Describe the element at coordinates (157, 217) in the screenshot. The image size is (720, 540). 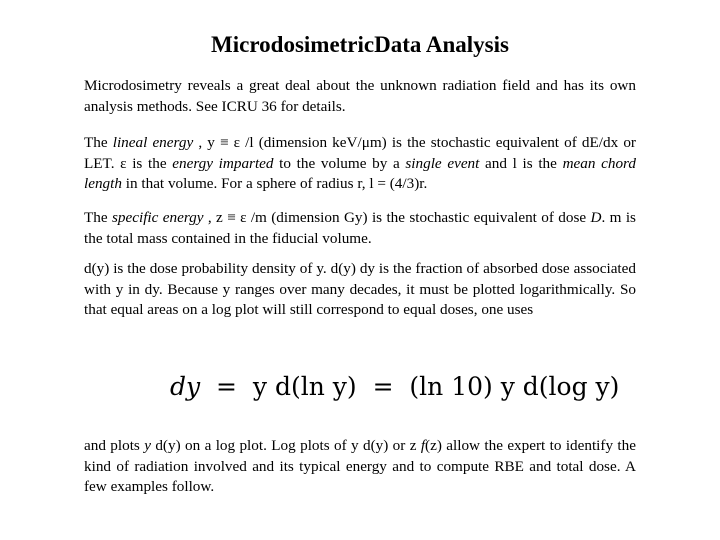
I see `term-specific-energy: specific energy` at that location.